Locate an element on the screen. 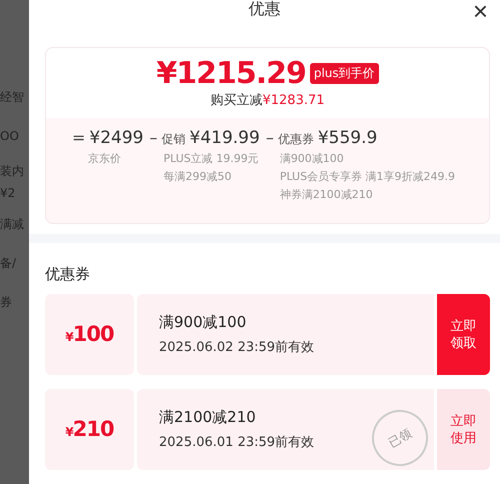 The height and width of the screenshot is (484, 500). breakdown-note: 神券满2100减210 is located at coordinates (326, 194).